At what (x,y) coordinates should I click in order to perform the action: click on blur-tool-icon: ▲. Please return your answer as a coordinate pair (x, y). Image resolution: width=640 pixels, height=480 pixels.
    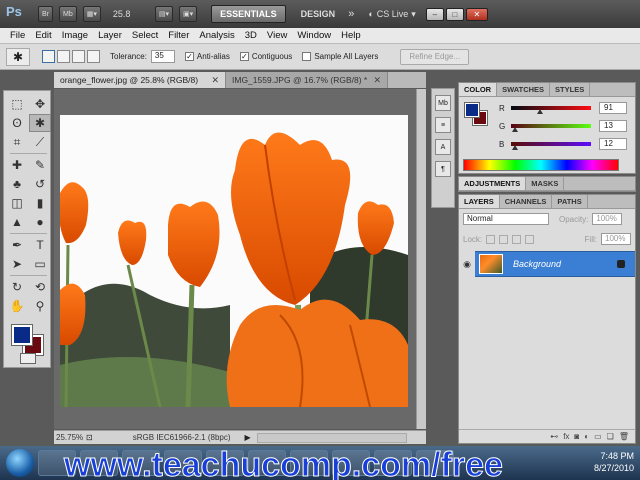
    Looking at the image, I should click on (17, 222).